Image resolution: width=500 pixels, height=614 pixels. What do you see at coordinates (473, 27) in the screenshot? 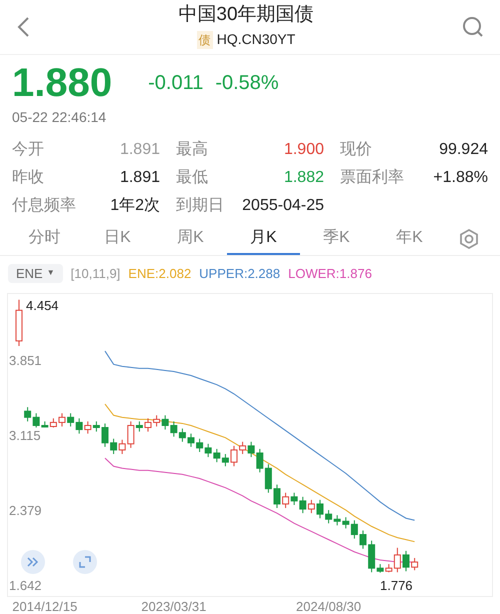
I see `search-icon` at bounding box center [473, 27].